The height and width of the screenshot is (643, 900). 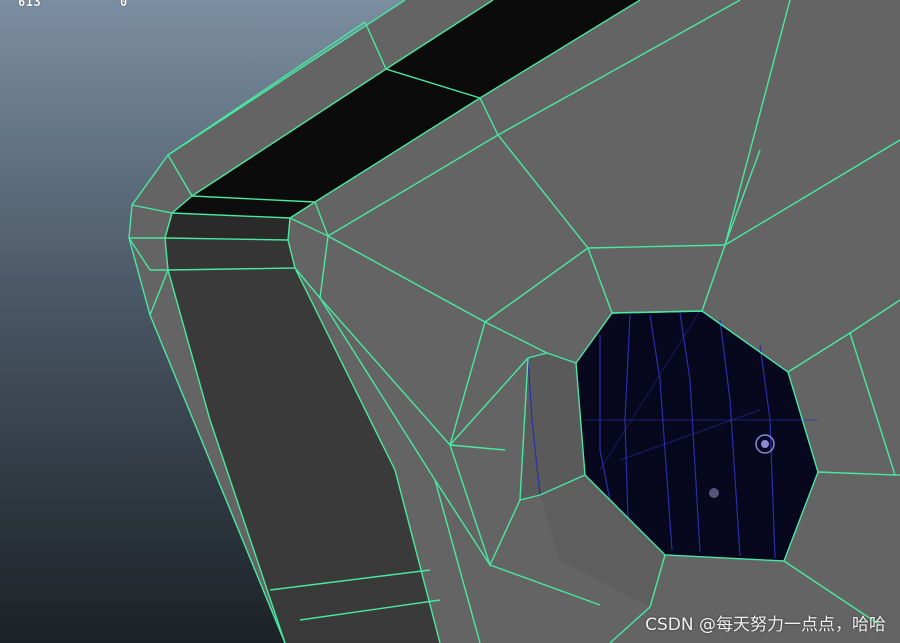 What do you see at coordinates (765, 625) in the screenshot?
I see `watermark-text: CSDN @每天努力一点点，哈哈` at bounding box center [765, 625].